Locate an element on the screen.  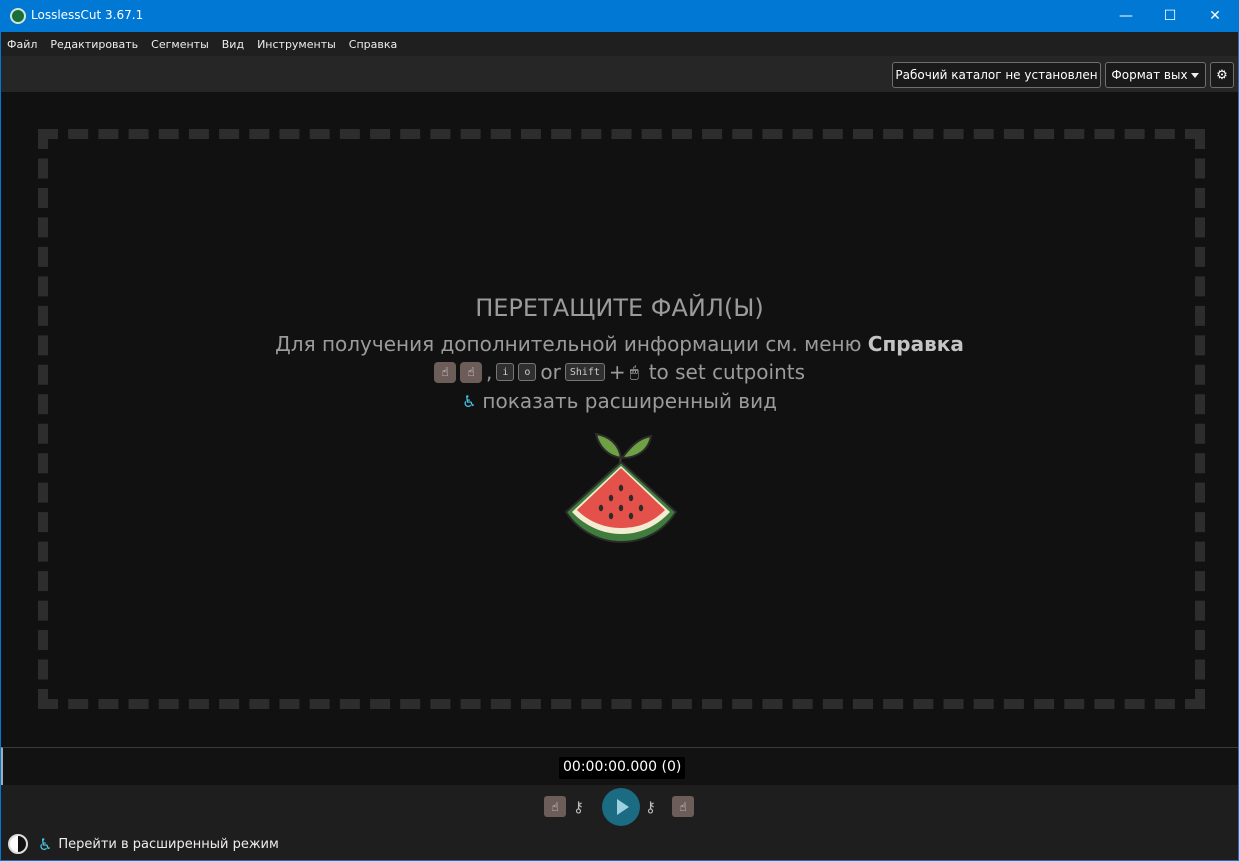
output-format-select: Формат вых is located at coordinates (1155, 75).